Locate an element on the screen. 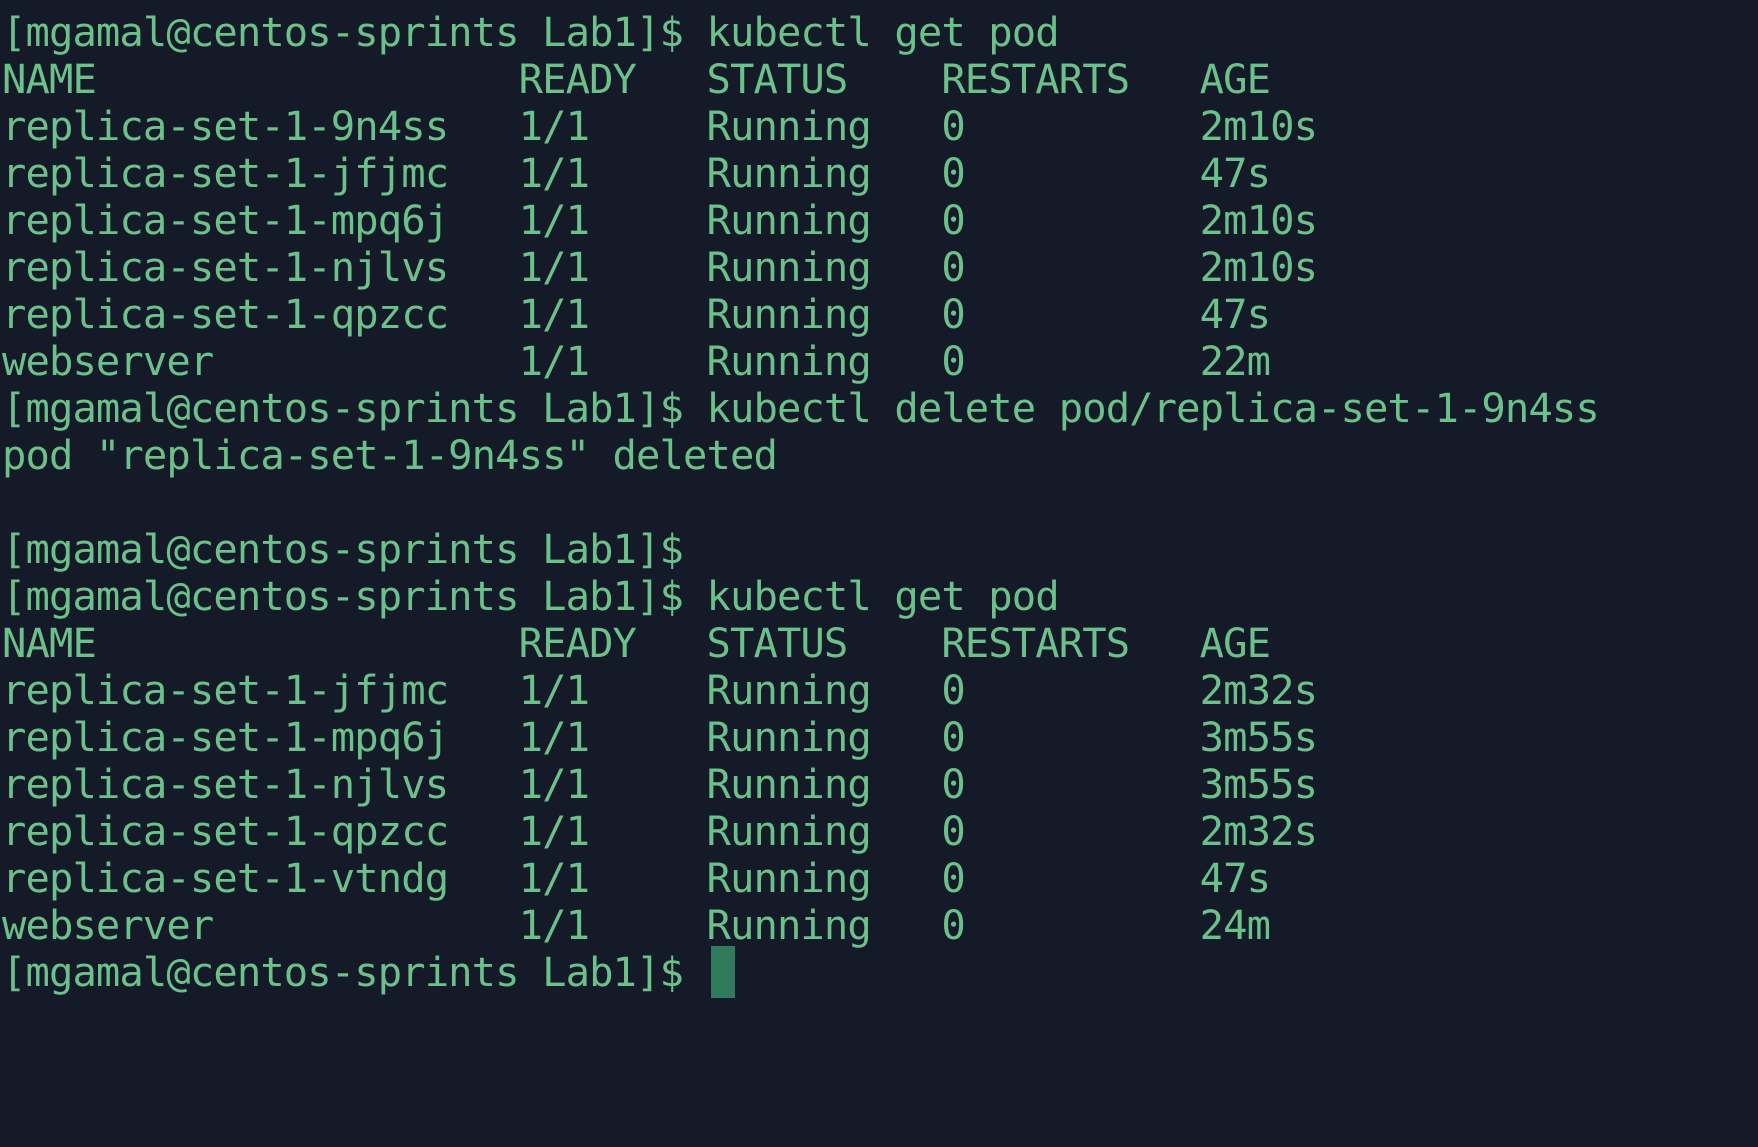  table-row: webserver 1/1 Running 0 22m is located at coordinates (636, 361).